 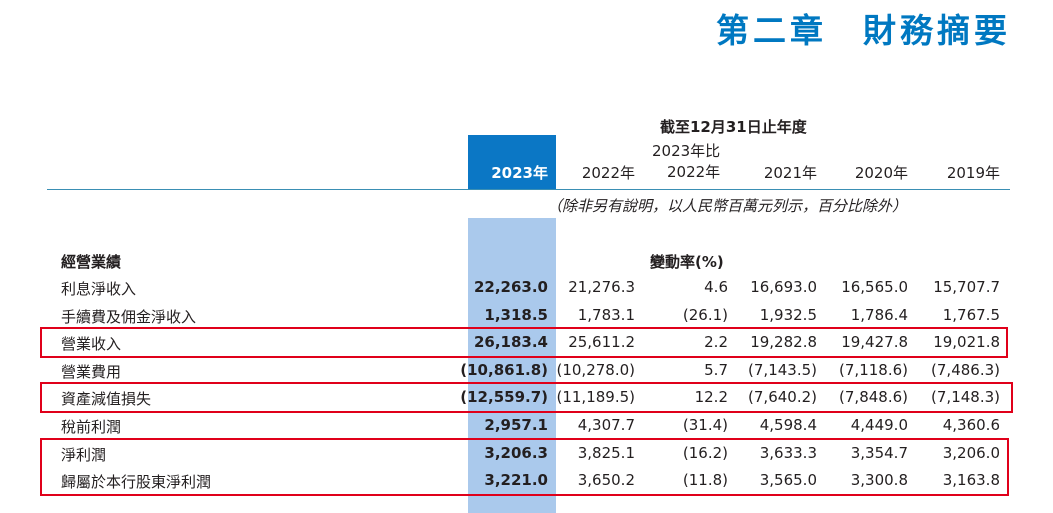 What do you see at coordinates (874, 287) in the screenshot?
I see `row-value: 16,565.0` at bounding box center [874, 287].